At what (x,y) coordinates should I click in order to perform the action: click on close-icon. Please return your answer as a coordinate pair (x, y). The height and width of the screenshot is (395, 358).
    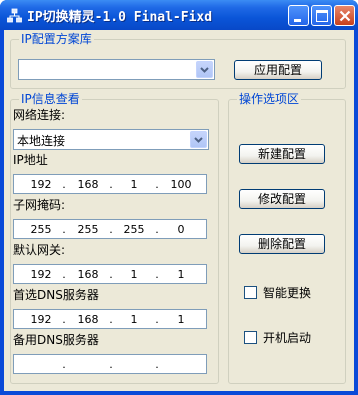
    Looking at the image, I should click on (345, 16).